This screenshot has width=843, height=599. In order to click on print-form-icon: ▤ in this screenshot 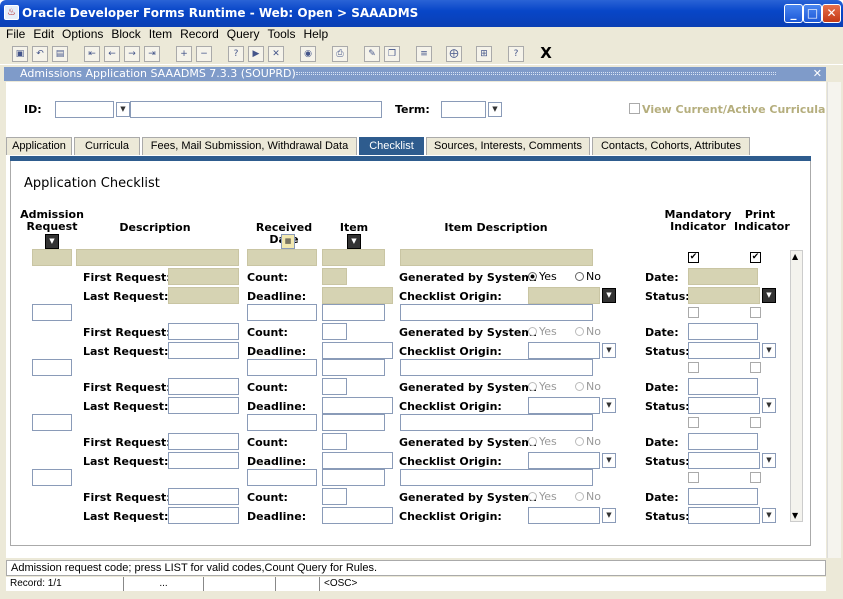, I will do `click(60, 54)`.